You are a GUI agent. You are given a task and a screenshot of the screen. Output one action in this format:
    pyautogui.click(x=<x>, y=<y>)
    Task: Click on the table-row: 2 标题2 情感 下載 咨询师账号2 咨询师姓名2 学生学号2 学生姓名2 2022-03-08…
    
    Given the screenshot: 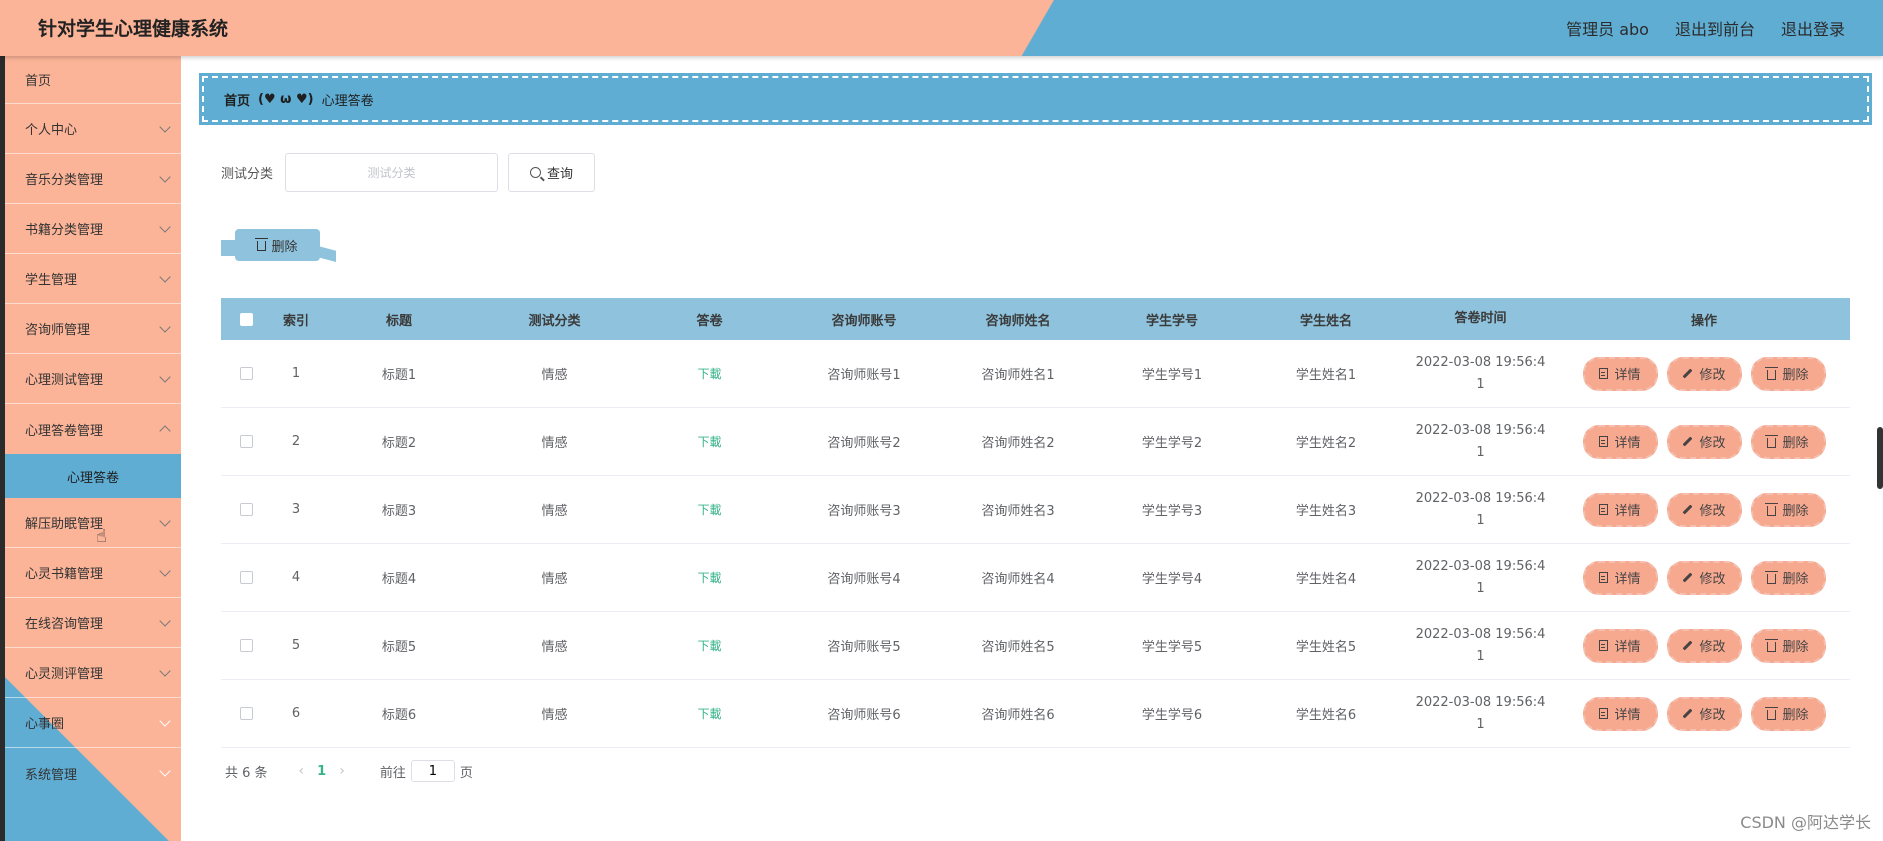 What is the action you would take?
    pyautogui.click(x=1035, y=442)
    